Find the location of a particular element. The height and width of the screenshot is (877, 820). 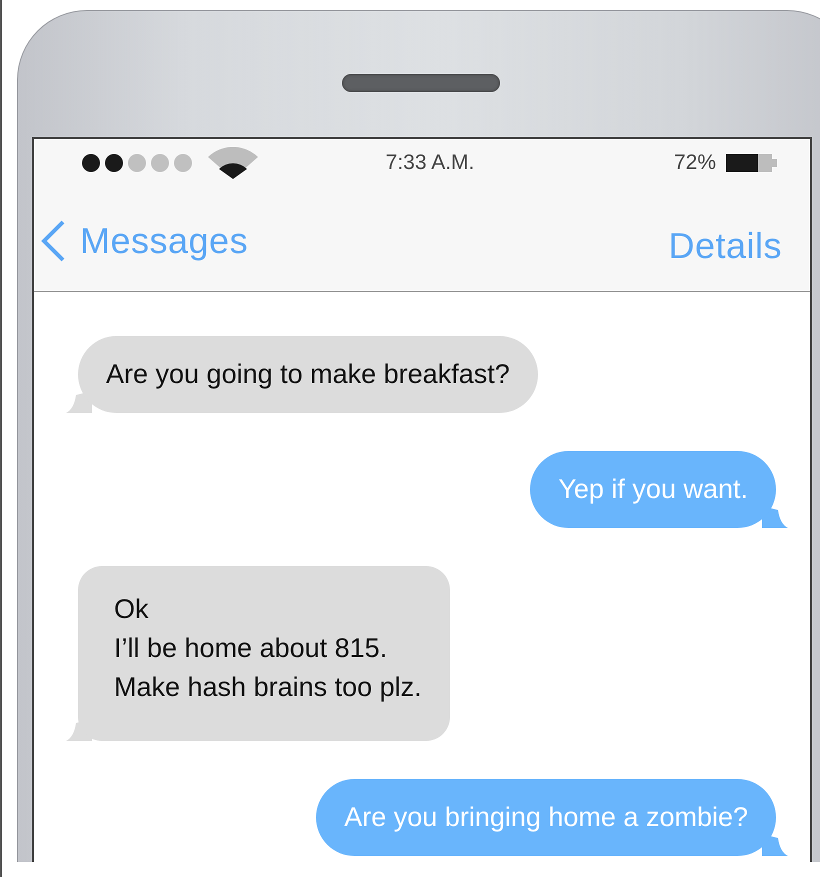

sent-message-bubble: Are you bringing home a zombie? is located at coordinates (546, 817).